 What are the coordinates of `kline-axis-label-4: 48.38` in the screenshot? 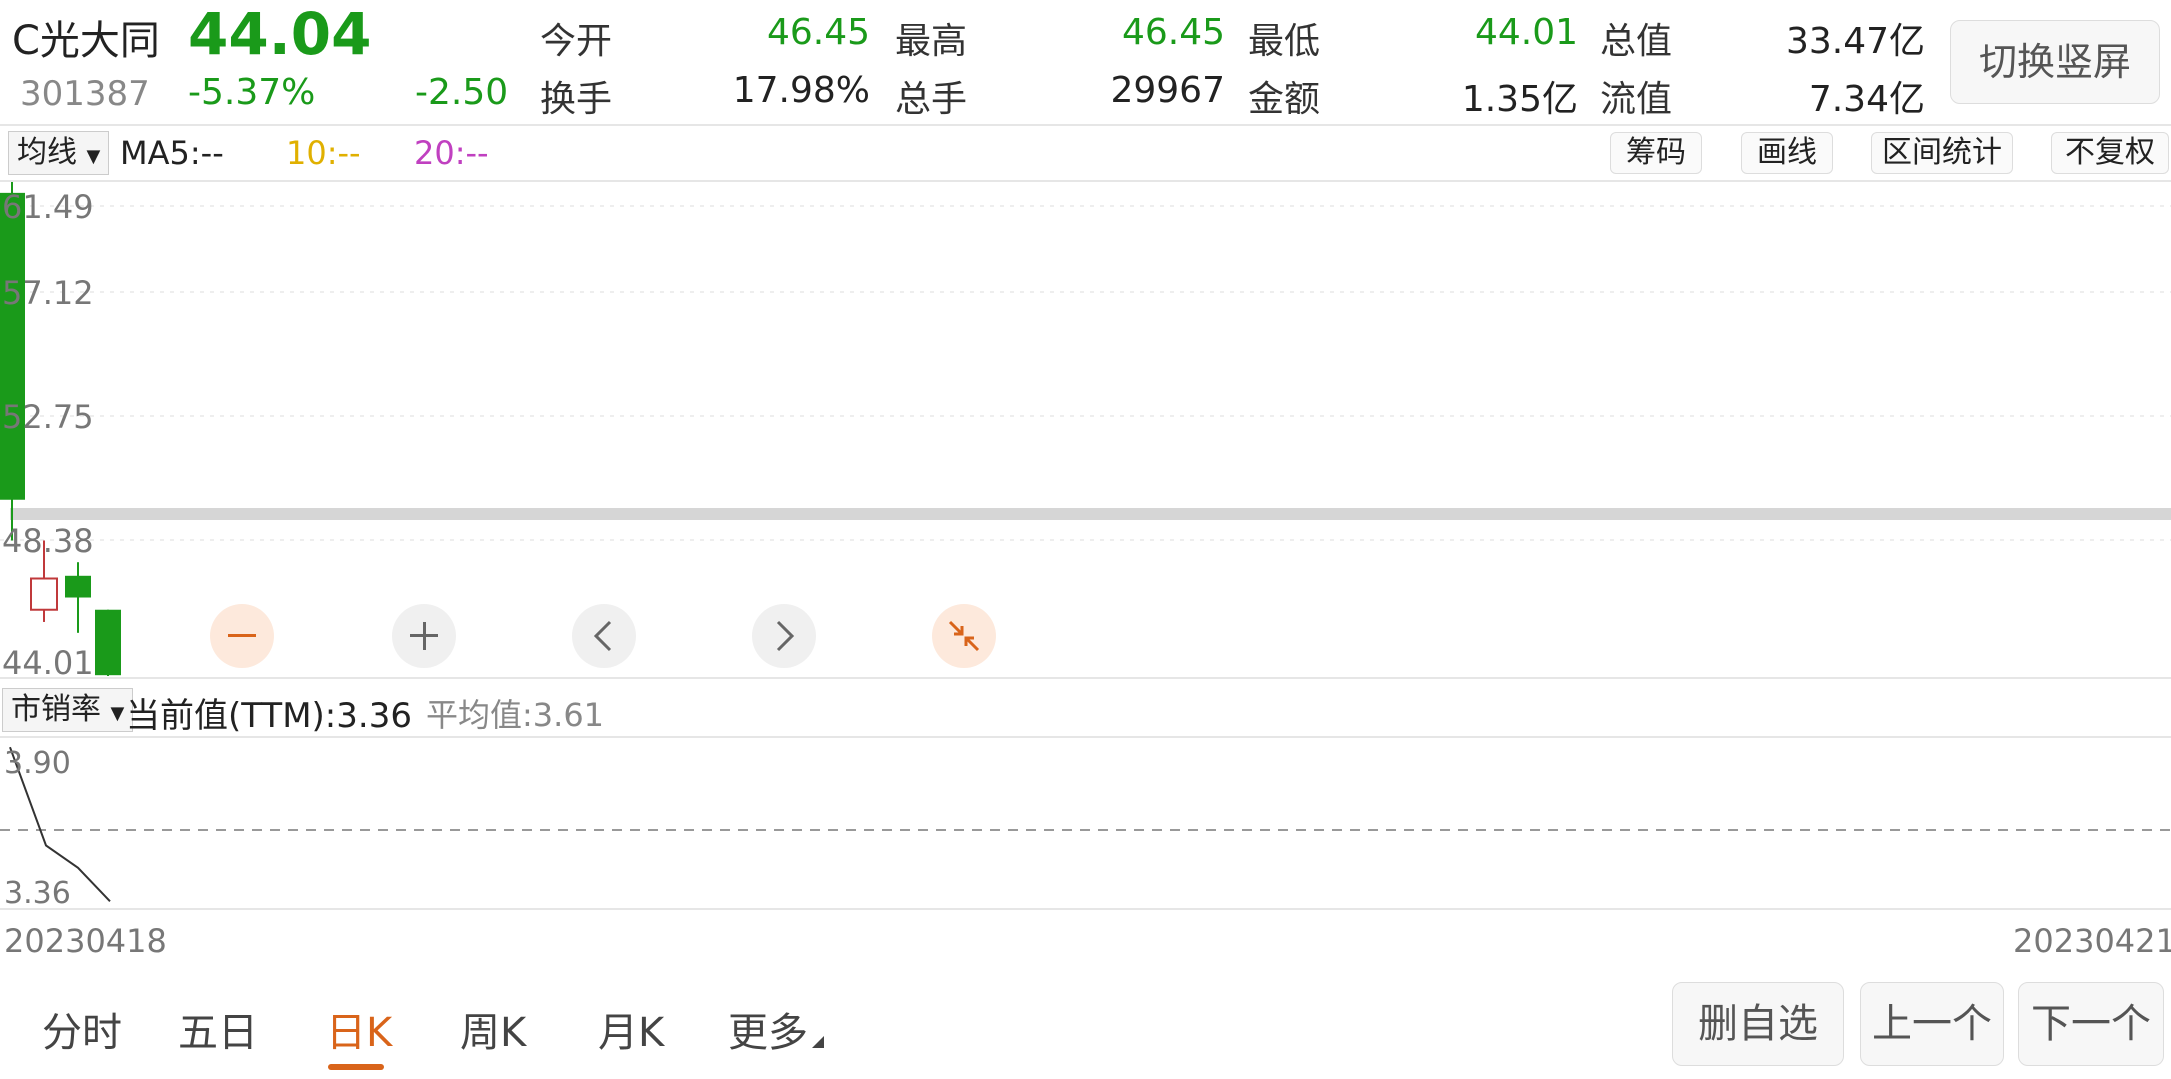 It's located at (48, 541).